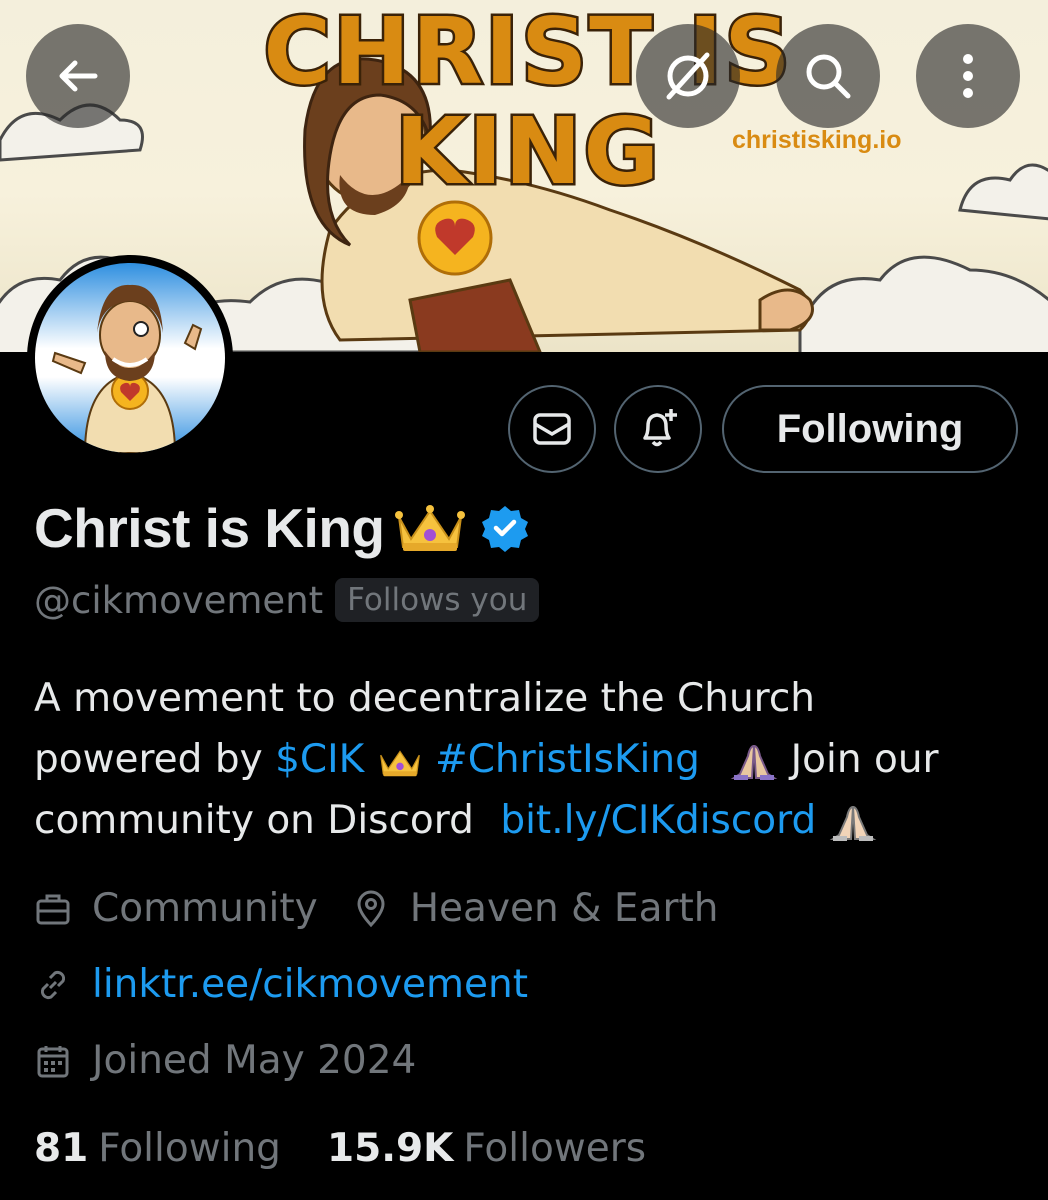 The image size is (1048, 1200). I want to click on grok-button, so click(688, 76).